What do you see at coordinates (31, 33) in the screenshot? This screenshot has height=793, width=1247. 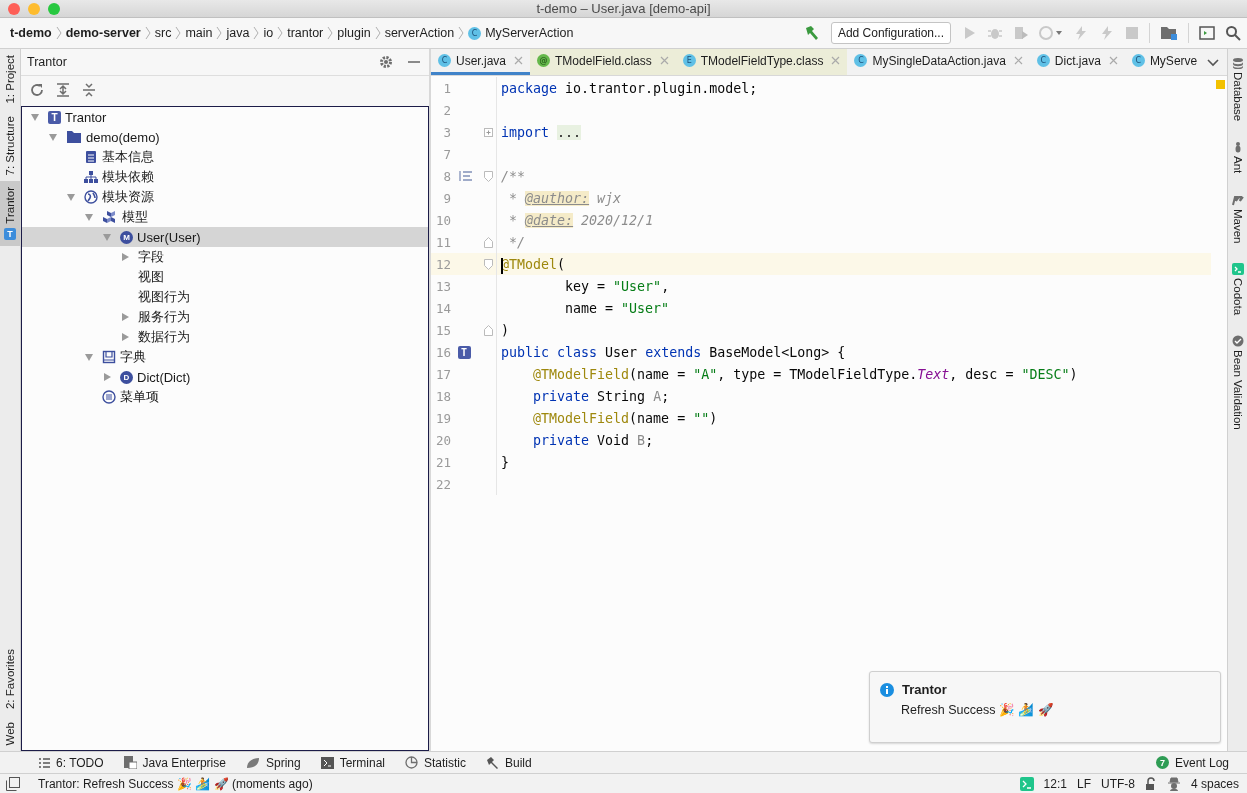 I see `breadcrumb: t-demo` at bounding box center [31, 33].